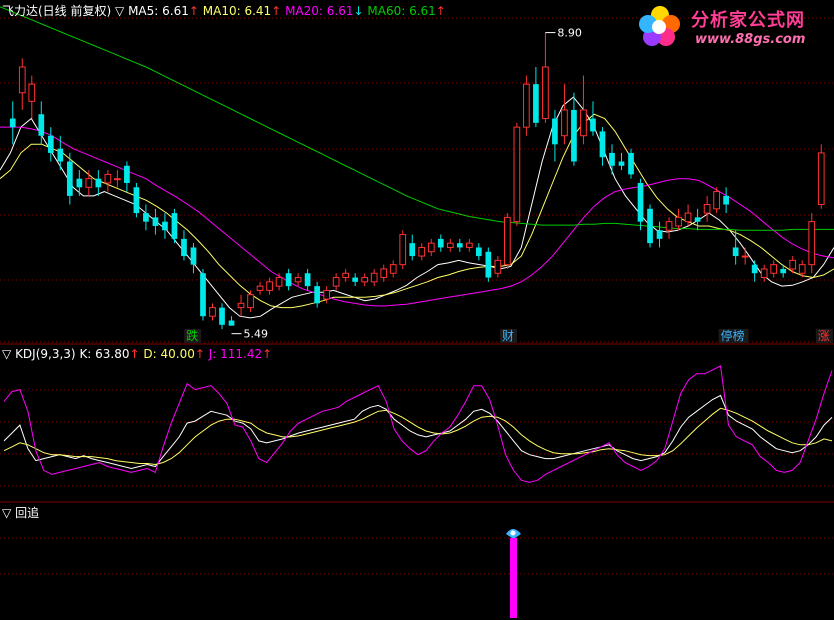 This screenshot has width=834, height=620. What do you see at coordinates (732, 27) in the screenshot?
I see `watermark-logo: 分析家公式网 www.88gs.com` at bounding box center [732, 27].